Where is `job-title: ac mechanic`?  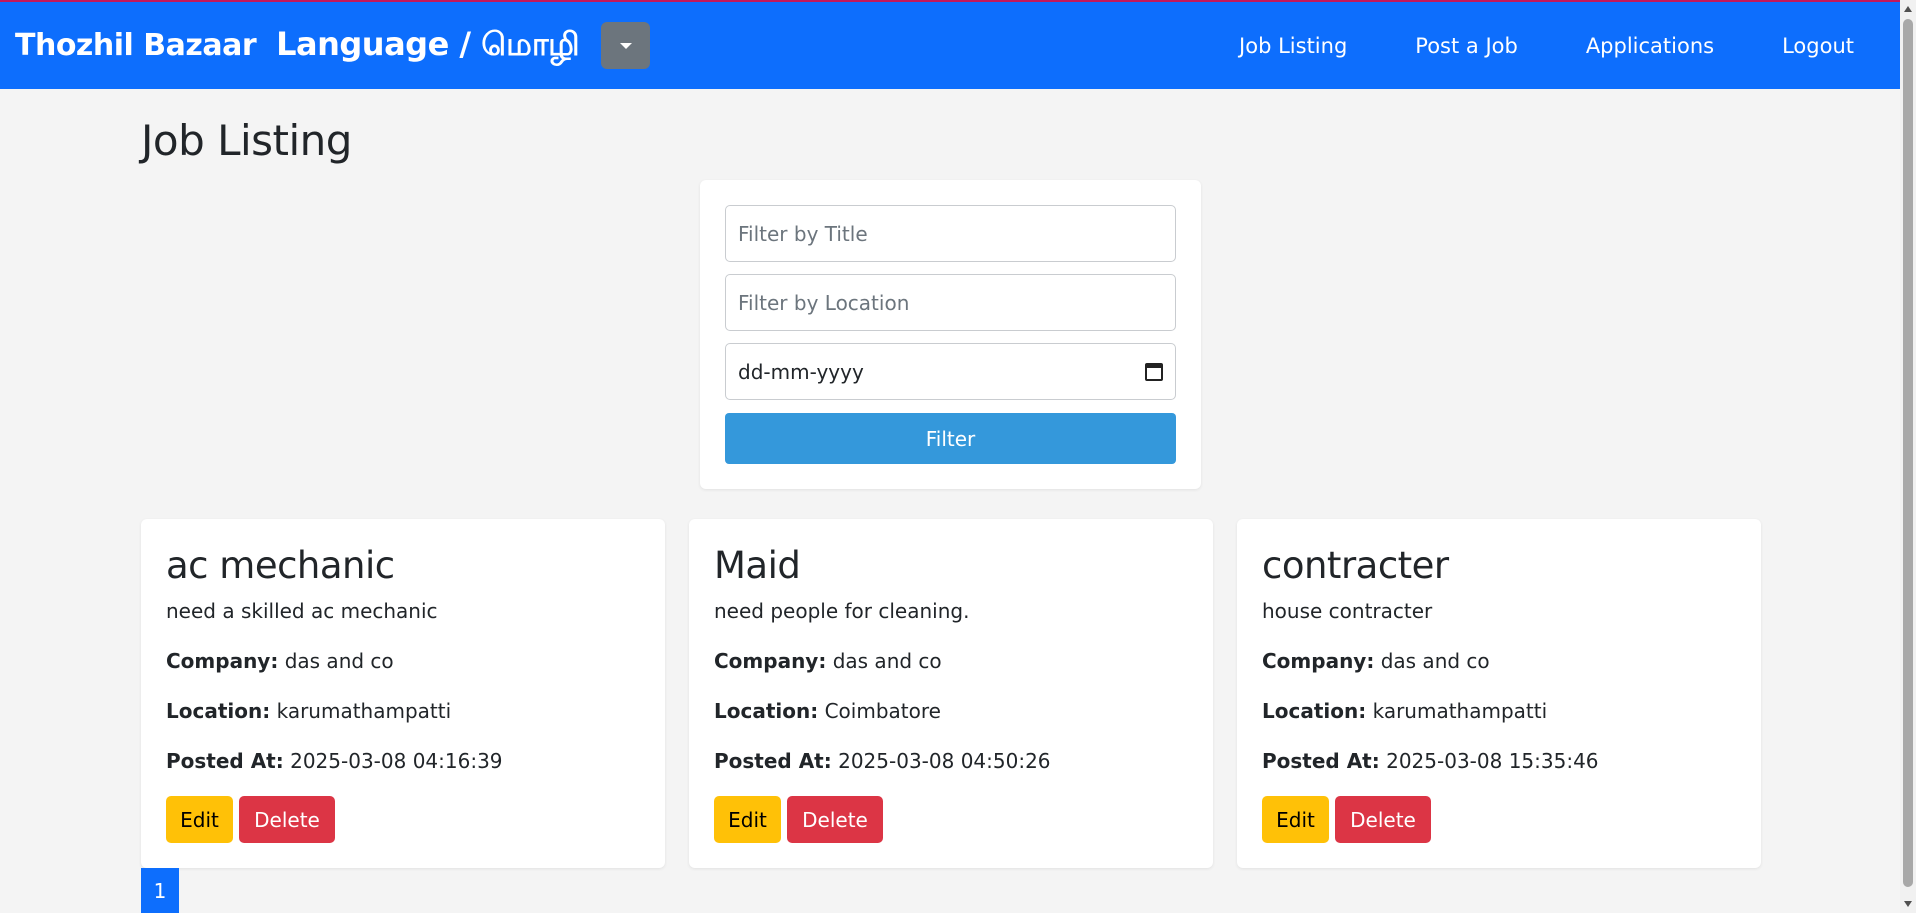
job-title: ac mechanic is located at coordinates (280, 565).